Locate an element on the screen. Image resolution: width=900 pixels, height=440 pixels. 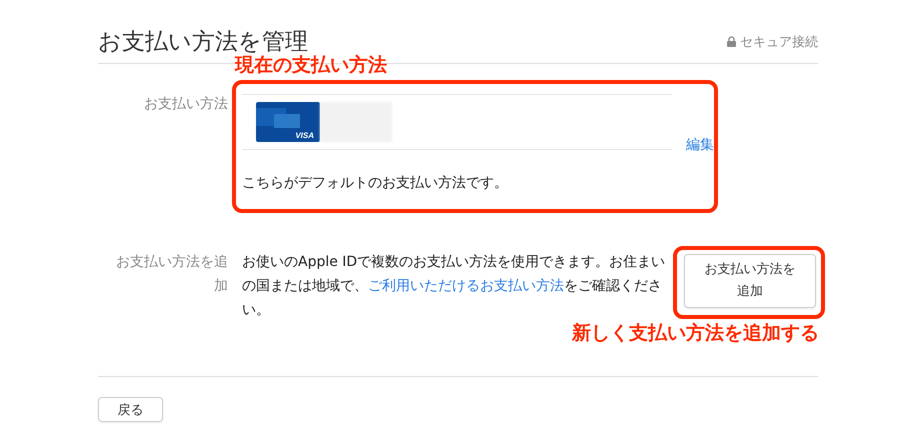
annotation-label: 現在の支払い方法 is located at coordinates (311, 65).